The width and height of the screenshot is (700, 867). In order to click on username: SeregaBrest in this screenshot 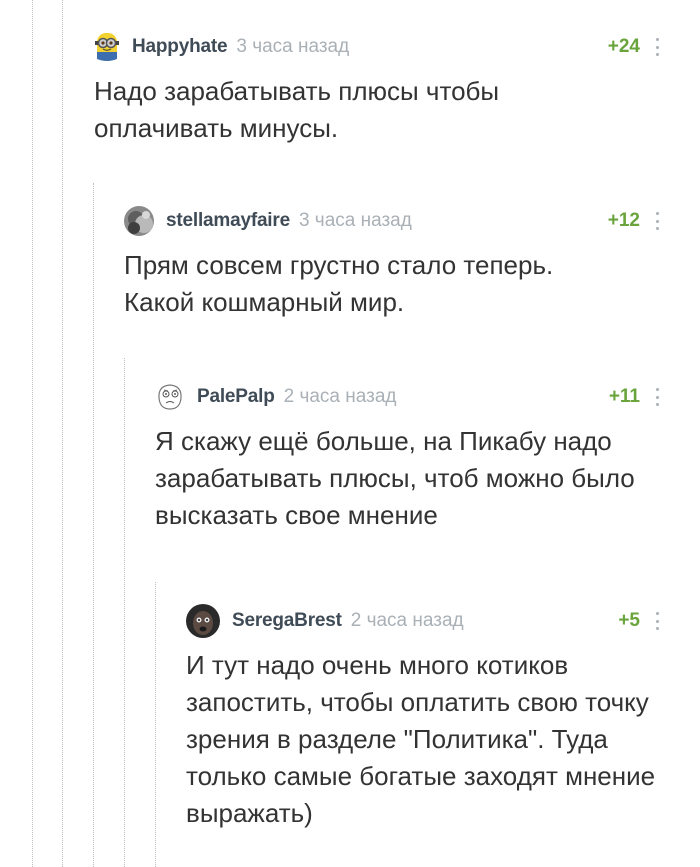, I will do `click(287, 621)`.